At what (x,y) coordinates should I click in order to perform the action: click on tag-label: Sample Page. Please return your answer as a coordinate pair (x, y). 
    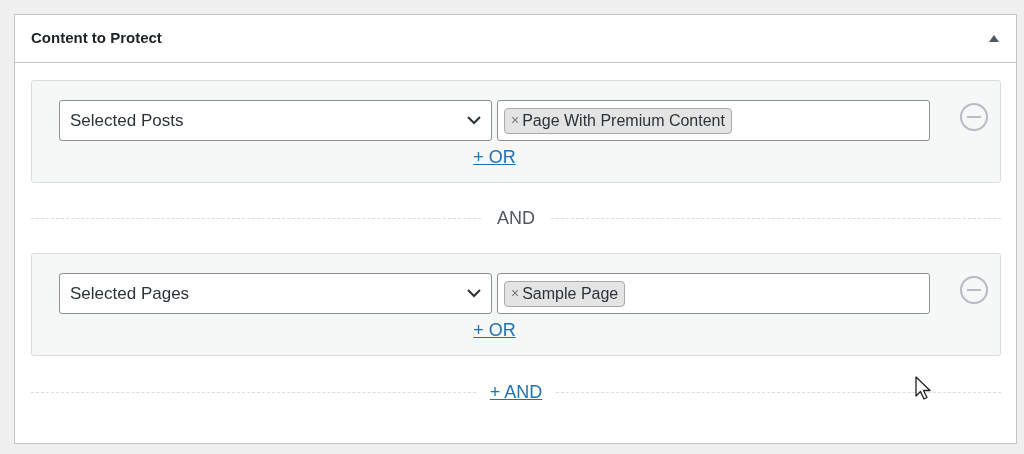
    Looking at the image, I should click on (570, 293).